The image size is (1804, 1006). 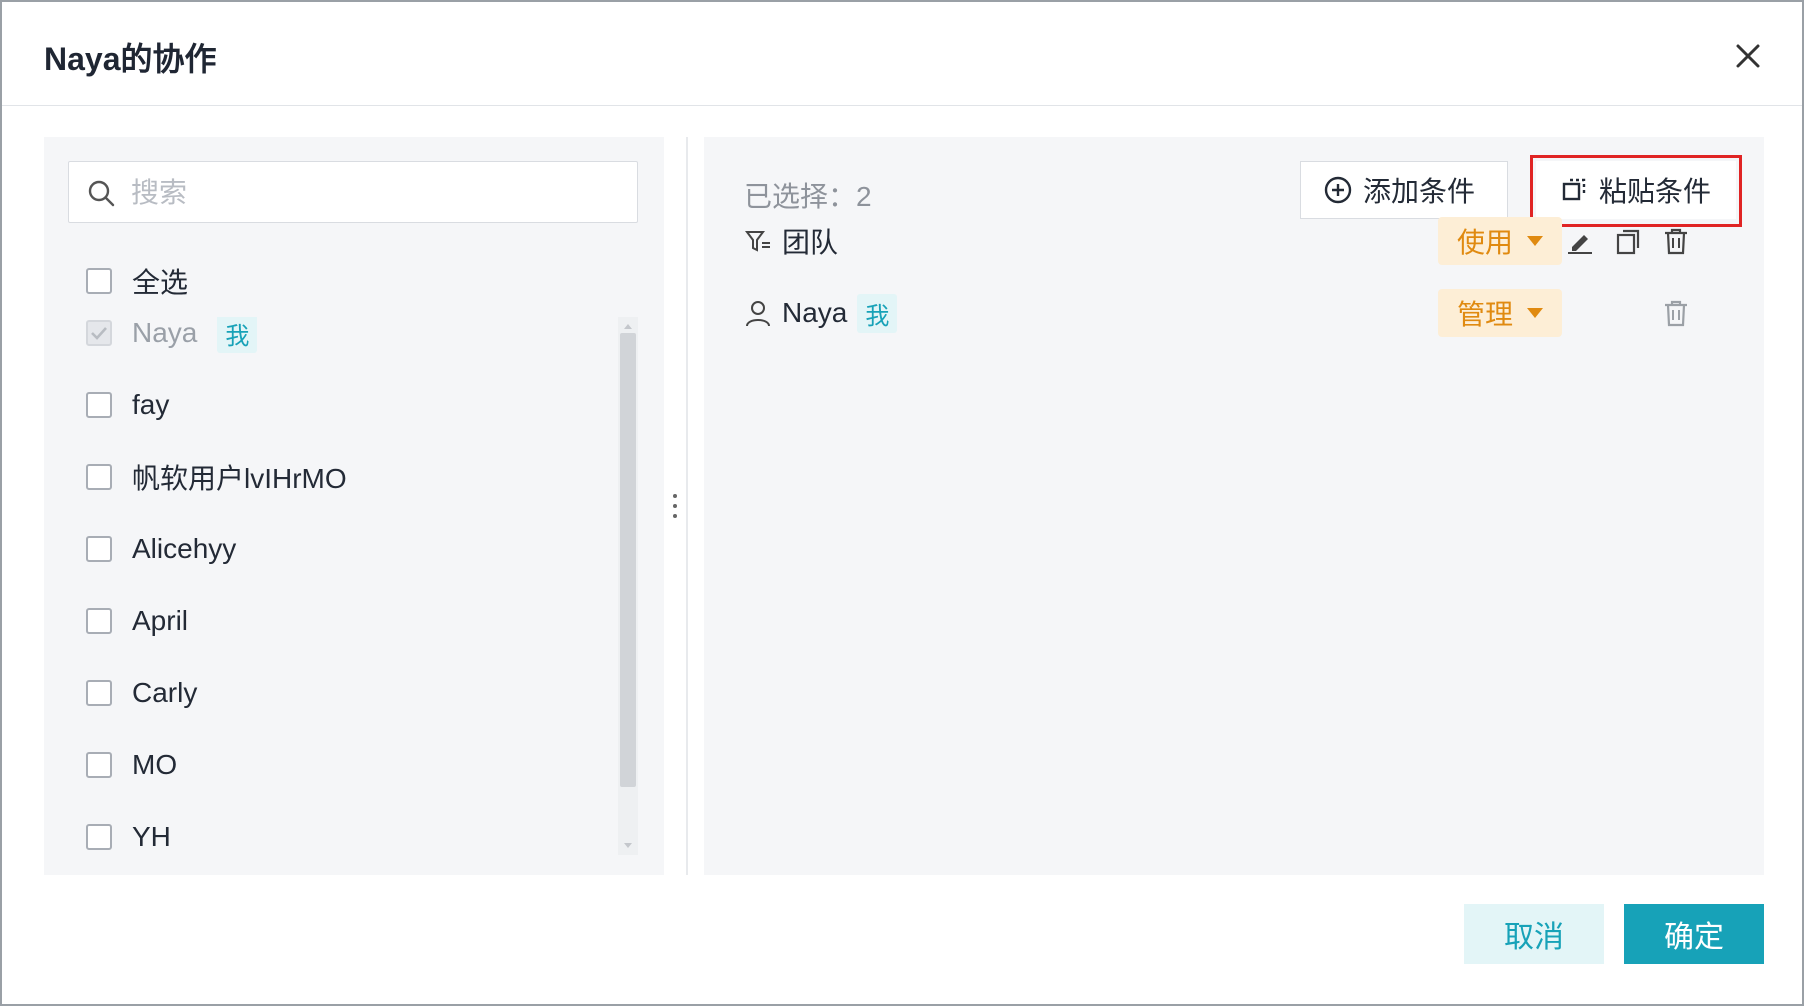 I want to click on role-dropdown: 管理, so click(x=1500, y=313).